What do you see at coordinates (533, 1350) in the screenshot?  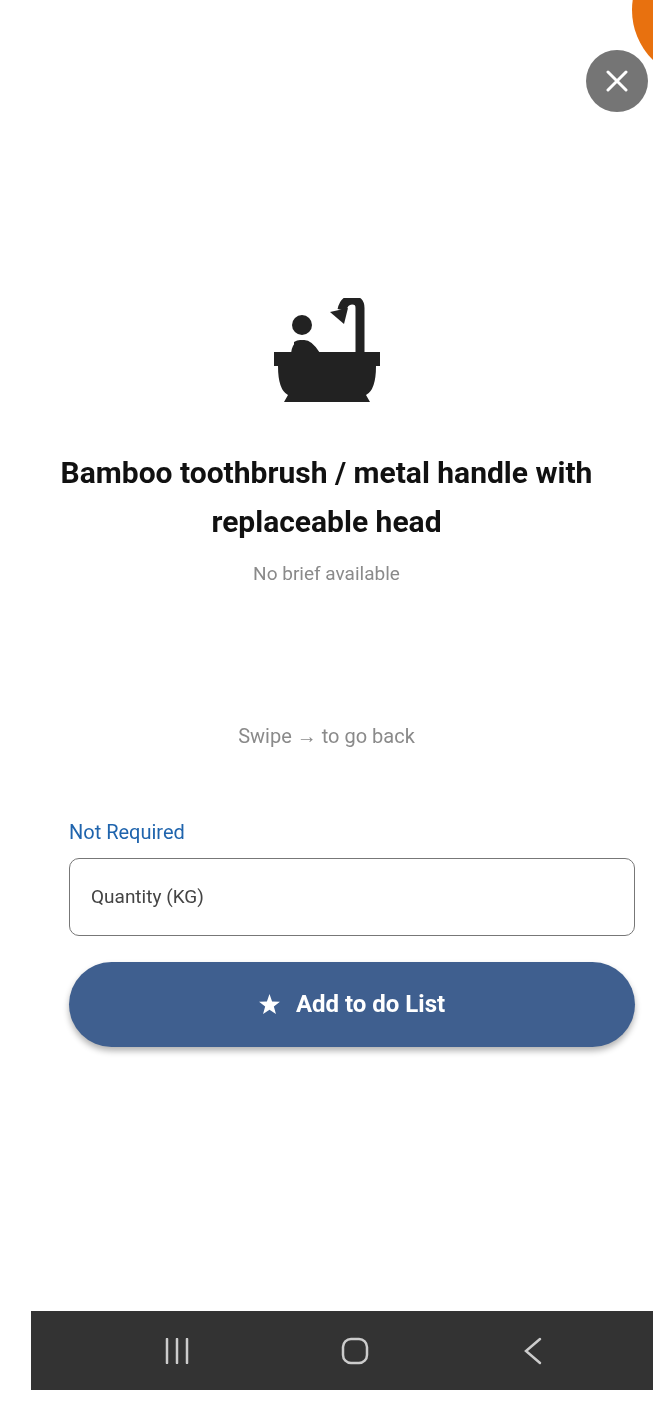 I see `back-icon` at bounding box center [533, 1350].